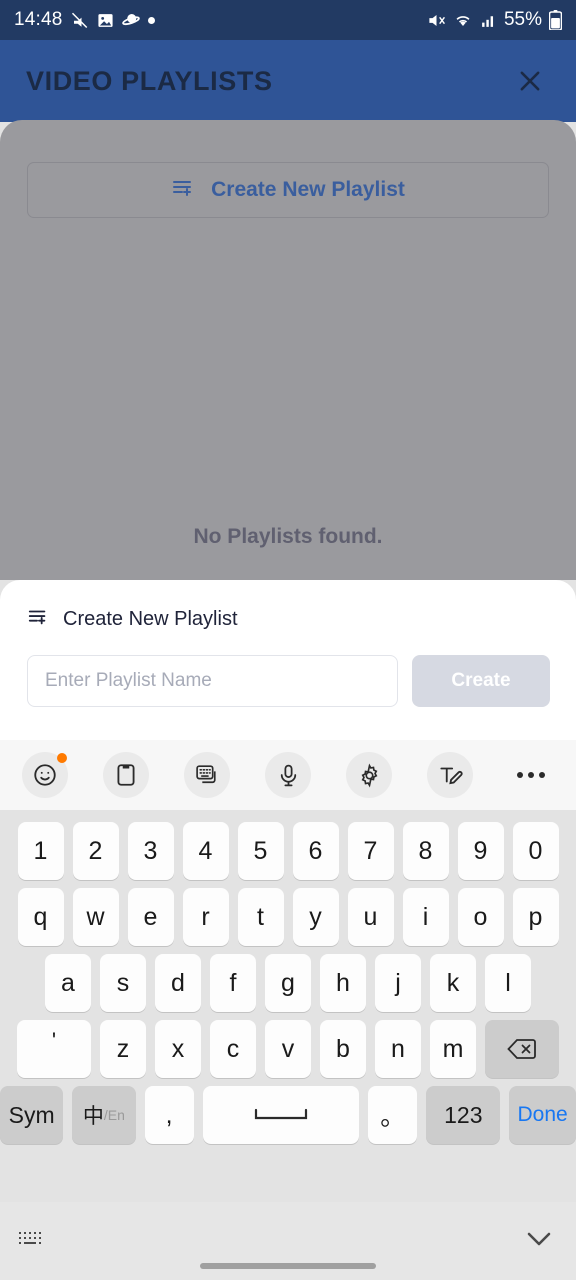  I want to click on emoji-icon, so click(45, 775).